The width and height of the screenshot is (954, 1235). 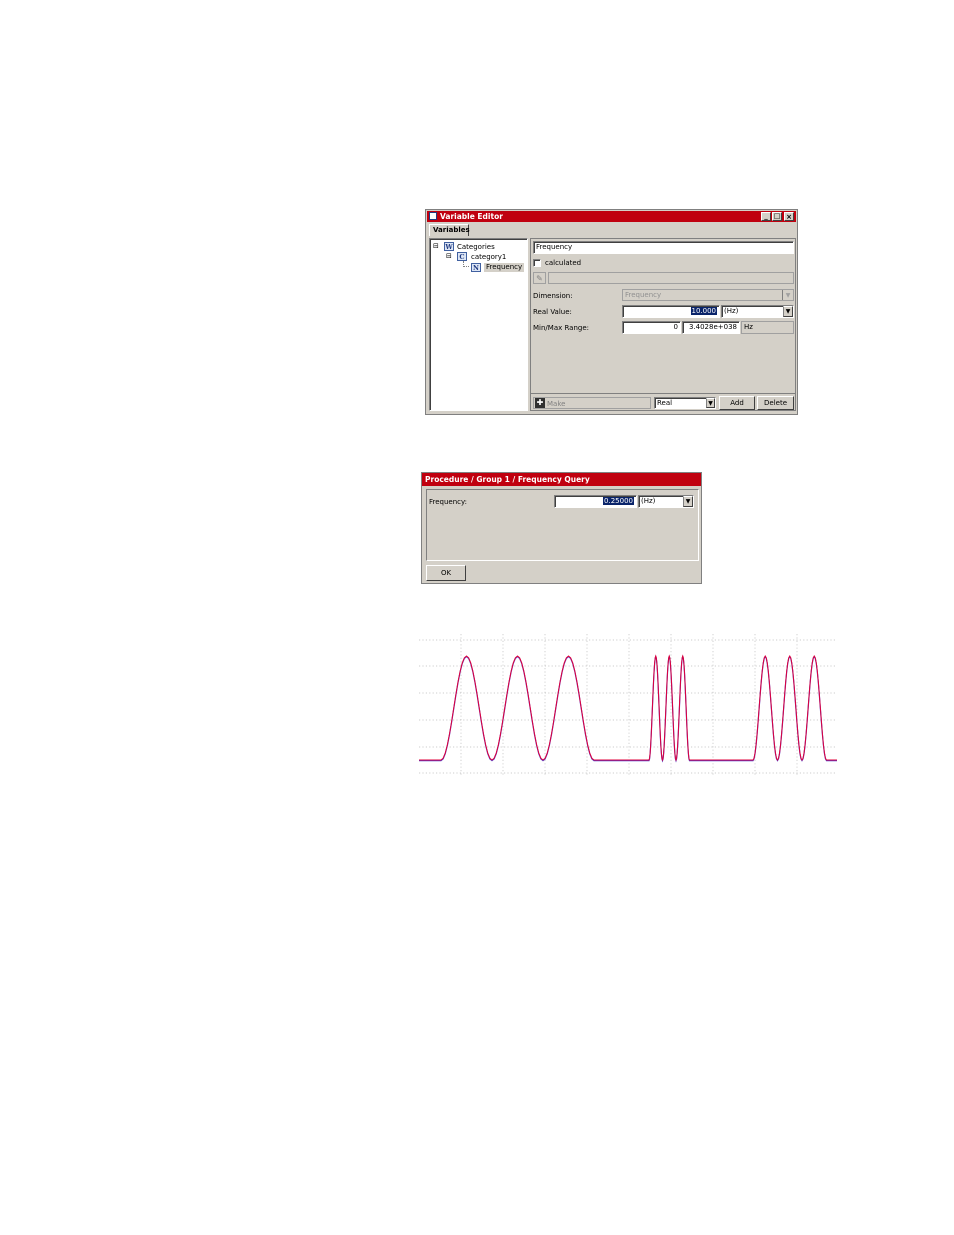 What do you see at coordinates (537, 263) in the screenshot?
I see `calculated-checkbox` at bounding box center [537, 263].